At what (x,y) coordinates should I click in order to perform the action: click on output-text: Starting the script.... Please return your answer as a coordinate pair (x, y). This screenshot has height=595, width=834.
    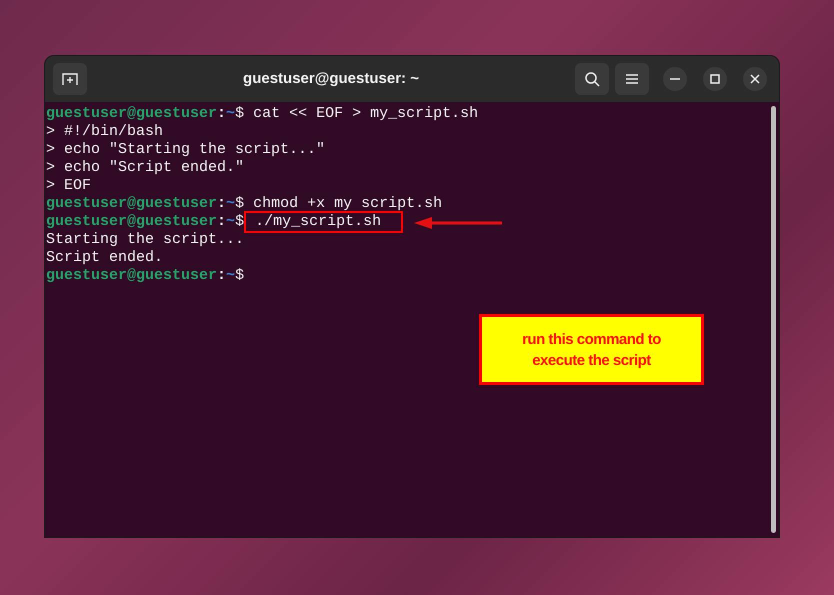
    Looking at the image, I should click on (145, 240).